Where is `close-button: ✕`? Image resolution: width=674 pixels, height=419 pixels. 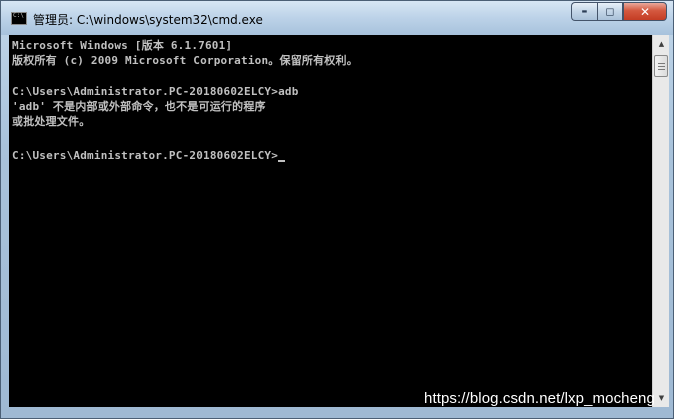
close-button: ✕ is located at coordinates (645, 11).